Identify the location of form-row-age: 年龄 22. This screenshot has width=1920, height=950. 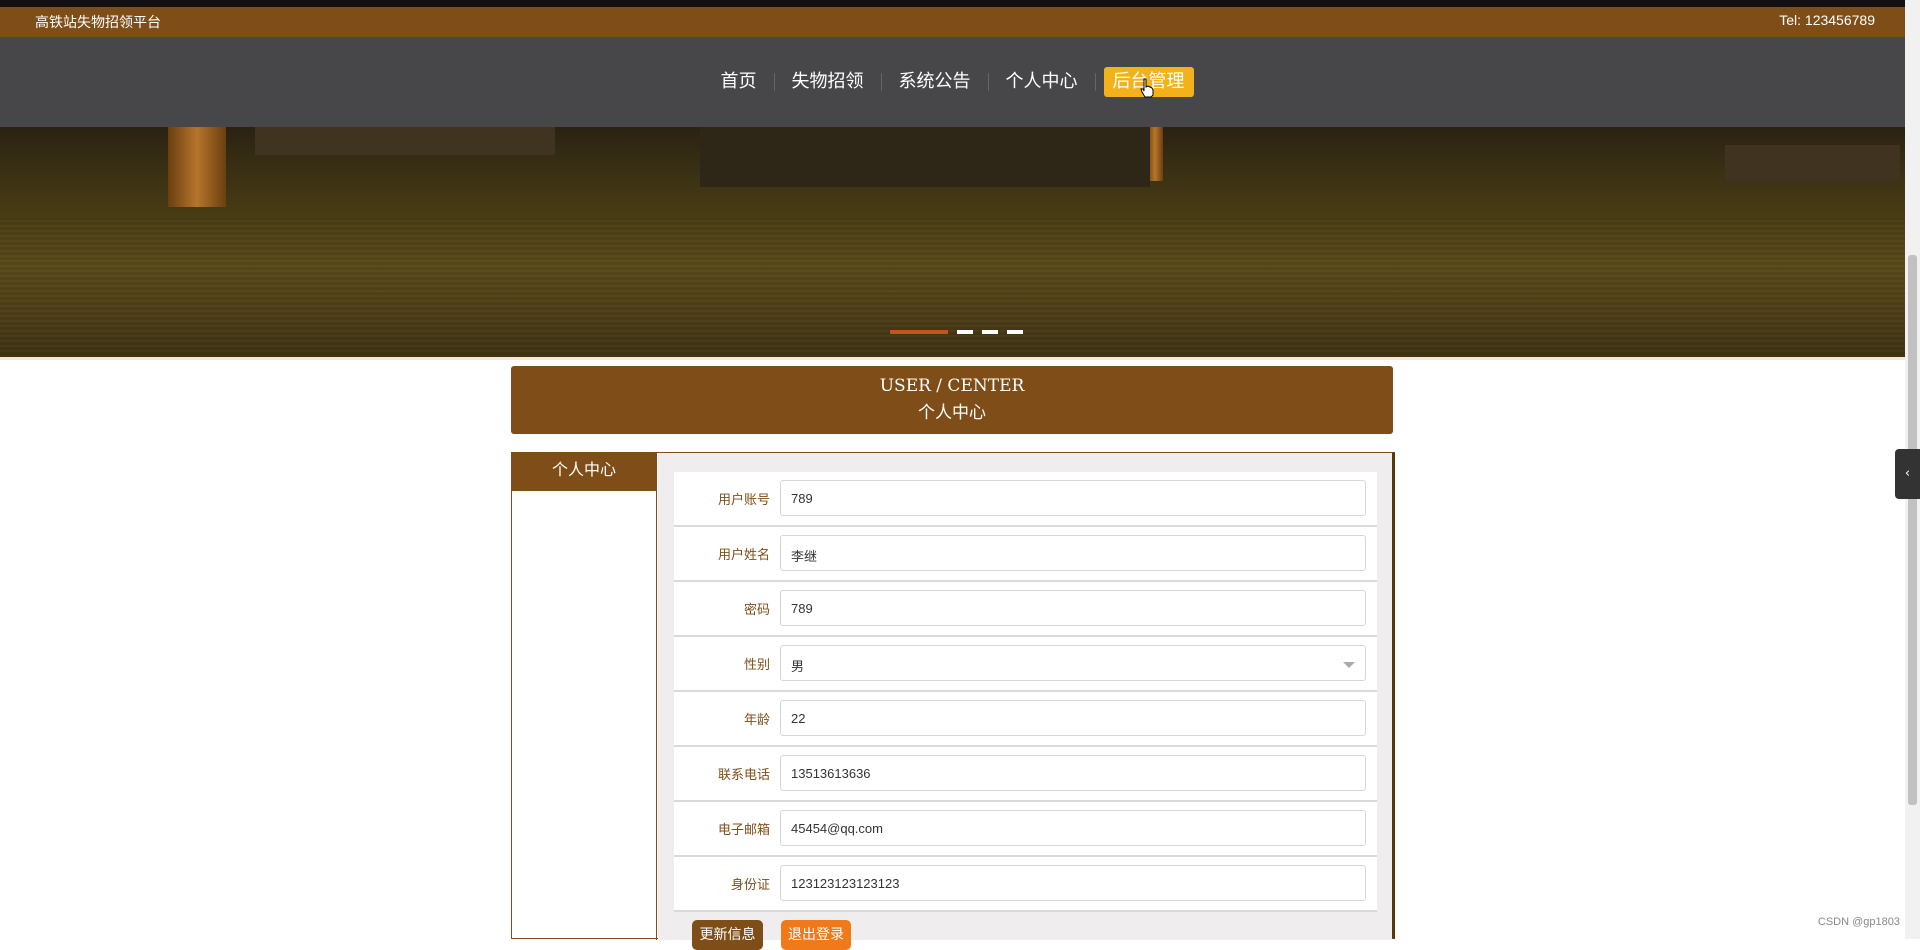
(1025, 719).